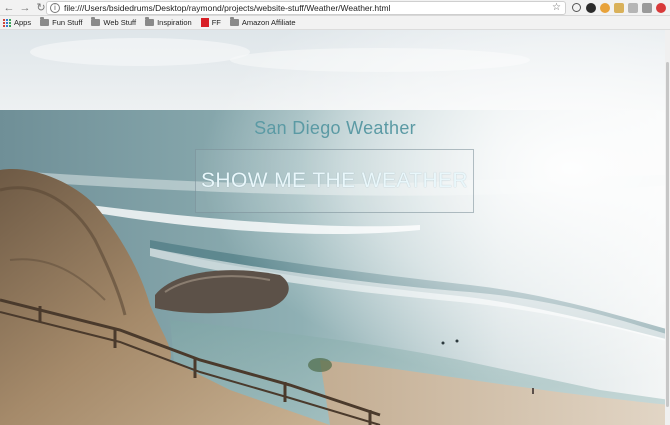 This screenshot has width=670, height=425. Describe the element at coordinates (174, 22) in the screenshot. I see `bookmark-label: Inspiration` at that location.